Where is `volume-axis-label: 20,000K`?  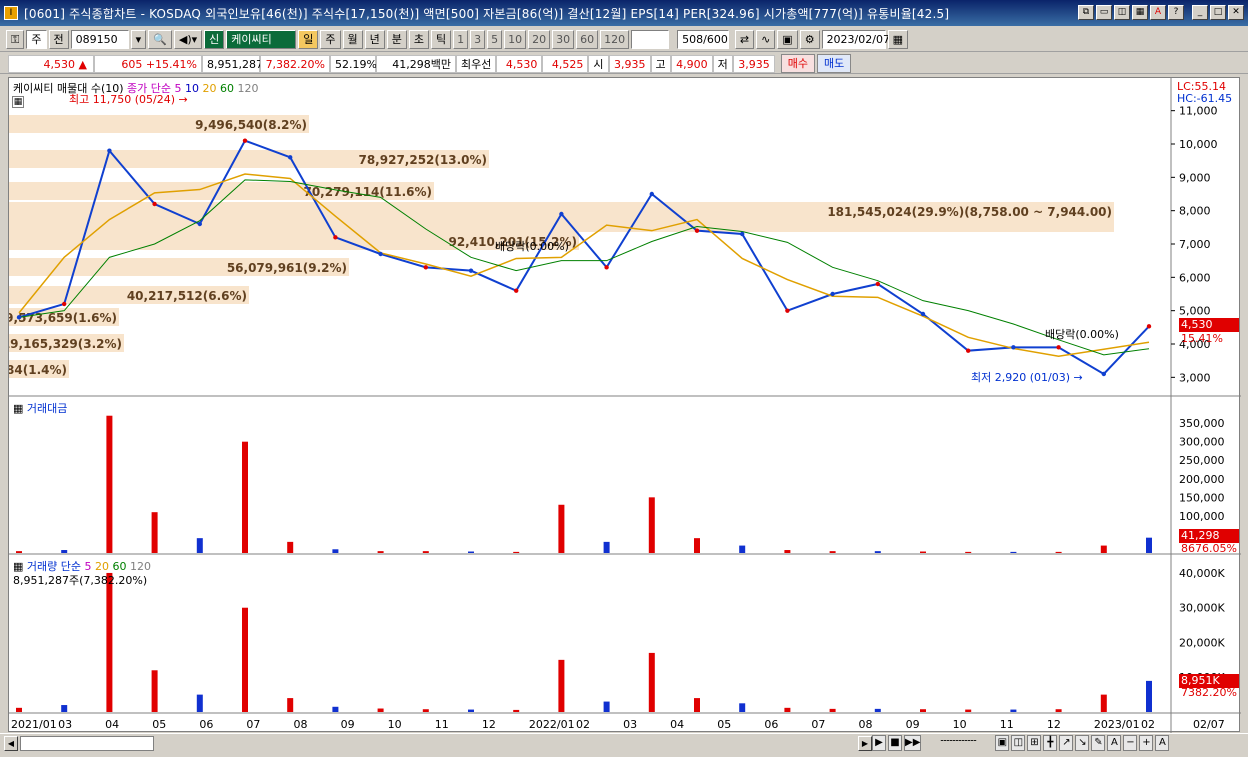 volume-axis-label: 20,000K is located at coordinates (1202, 642).